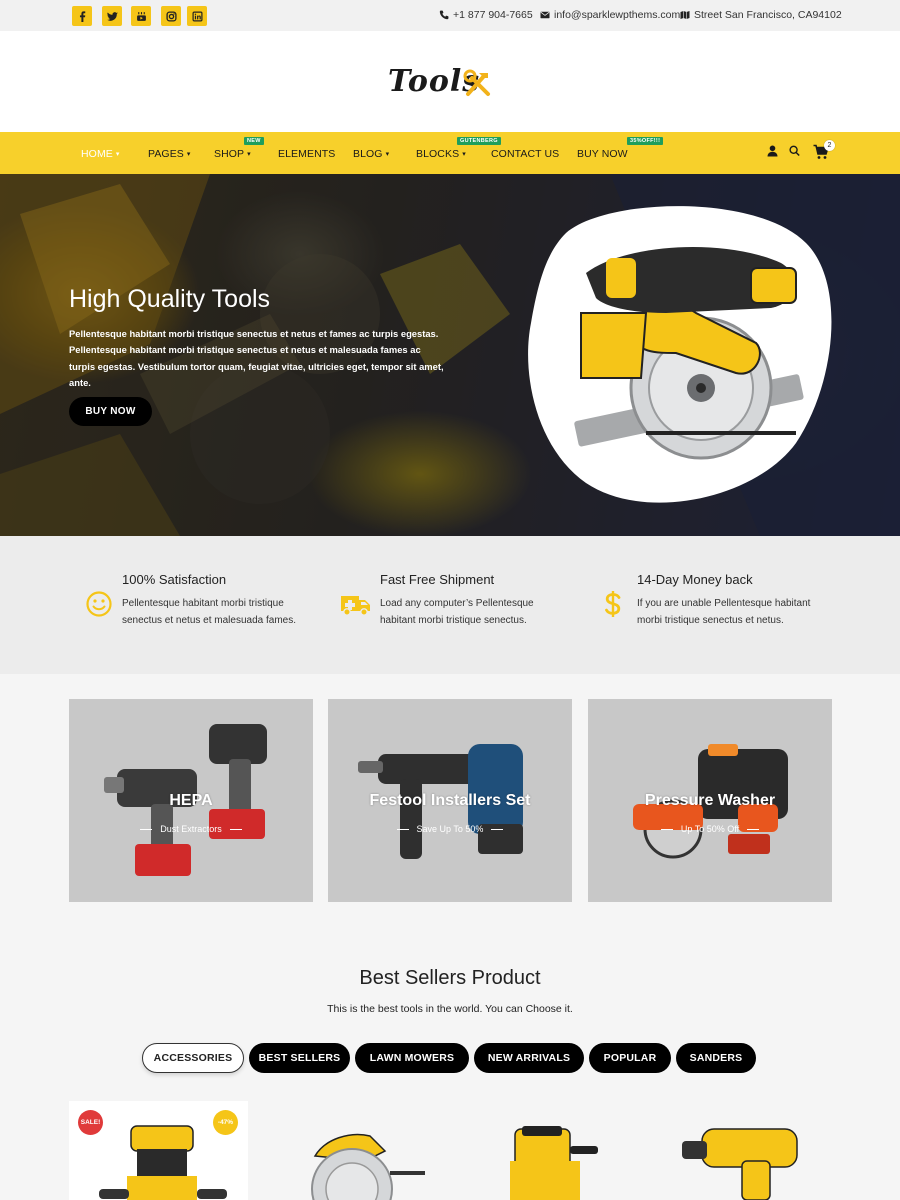 This screenshot has width=900, height=1200. What do you see at coordinates (99, 604) in the screenshot?
I see `smiley-icon` at bounding box center [99, 604].